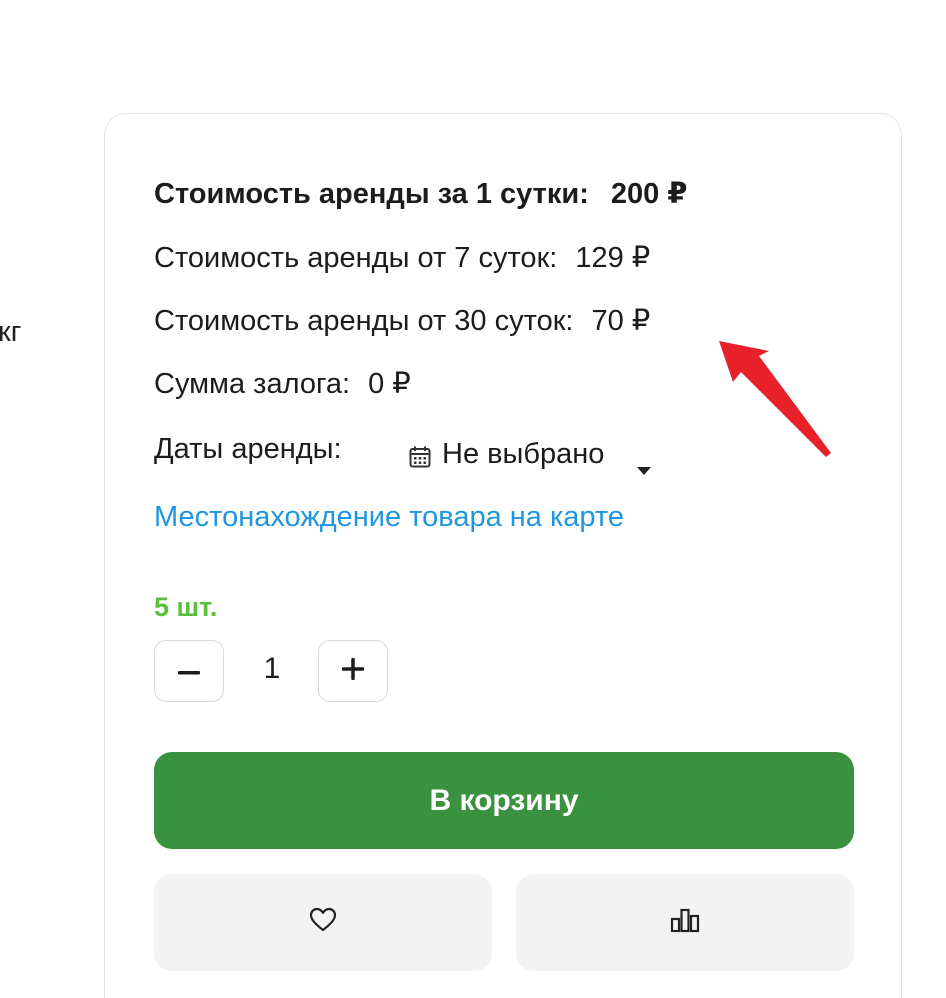 The image size is (946, 998). I want to click on deposit-row: Сумма залога: 0 ₽, so click(282, 384).